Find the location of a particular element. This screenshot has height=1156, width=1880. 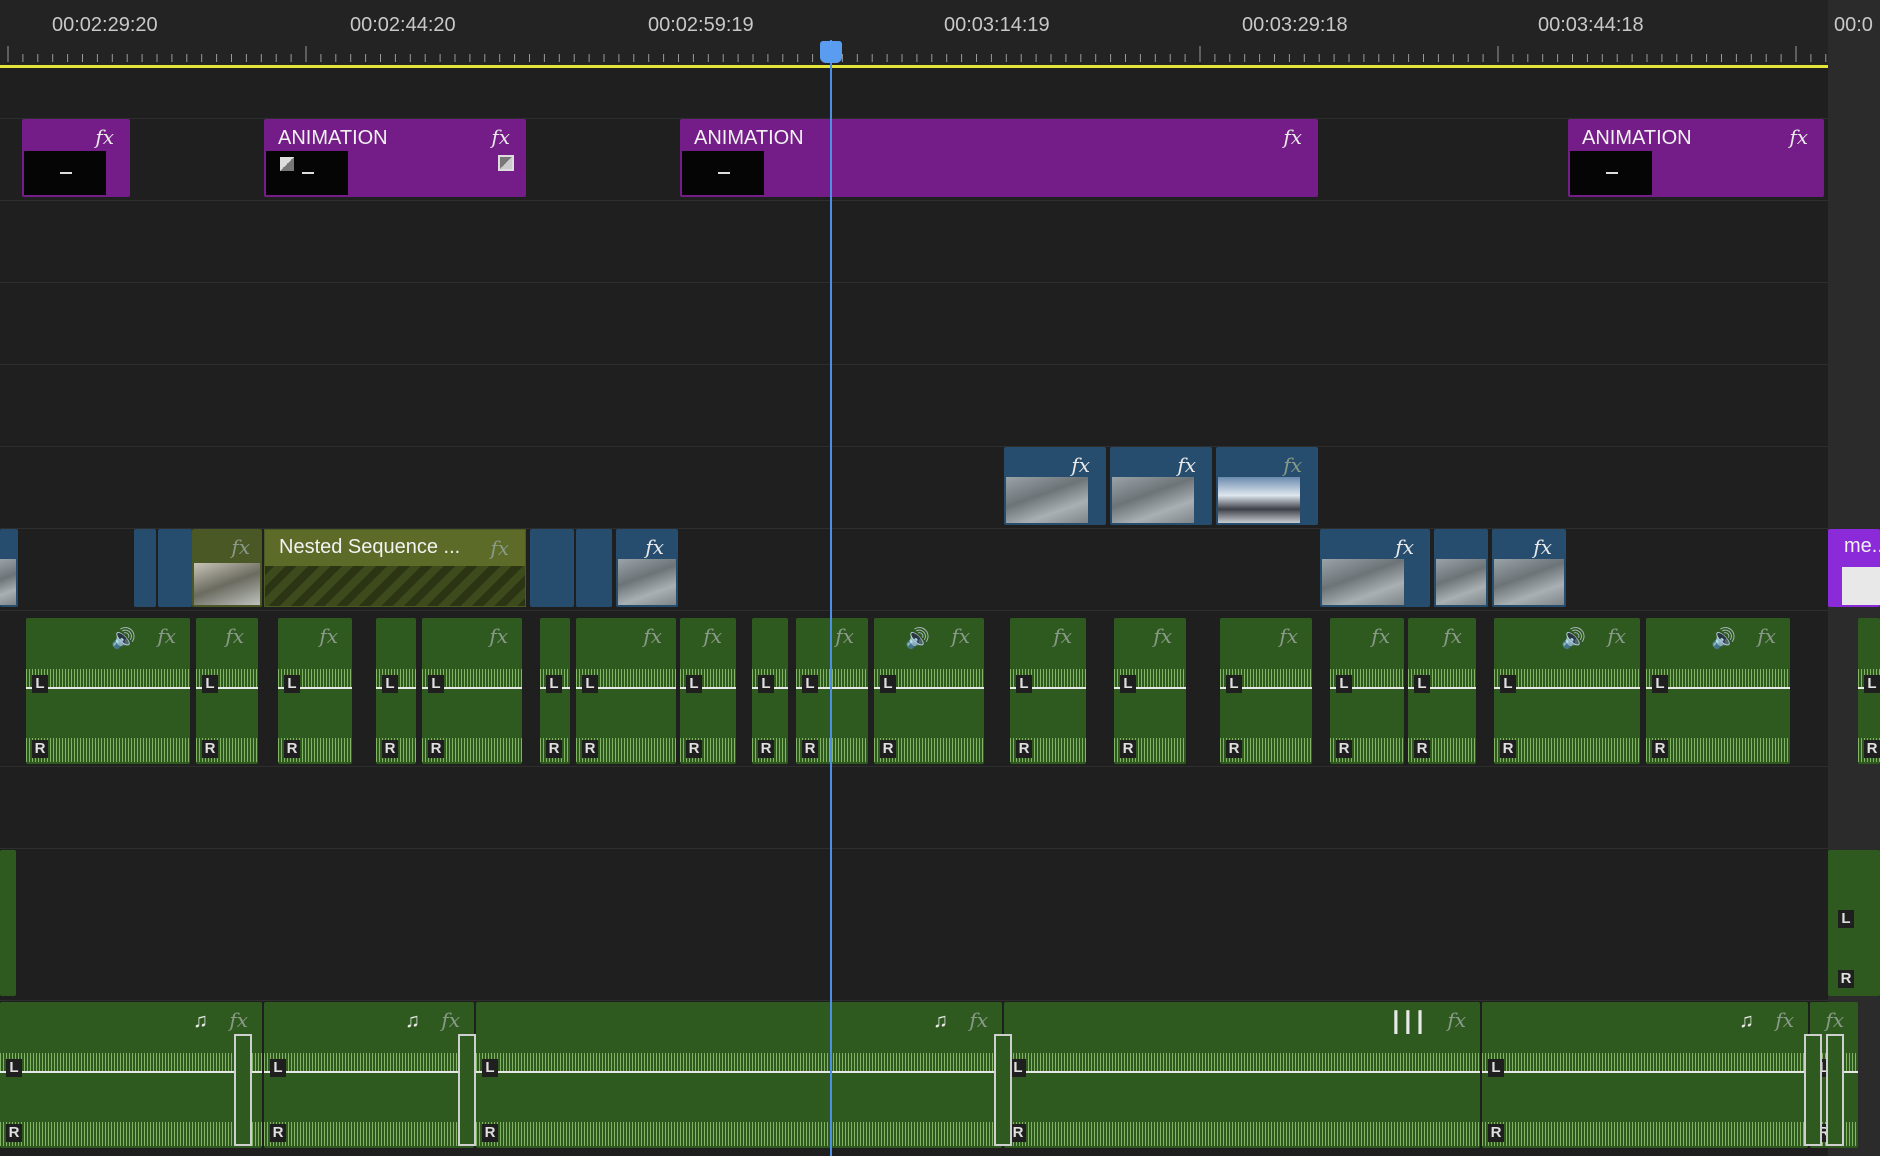

playhead-line is located at coordinates (831, 598).